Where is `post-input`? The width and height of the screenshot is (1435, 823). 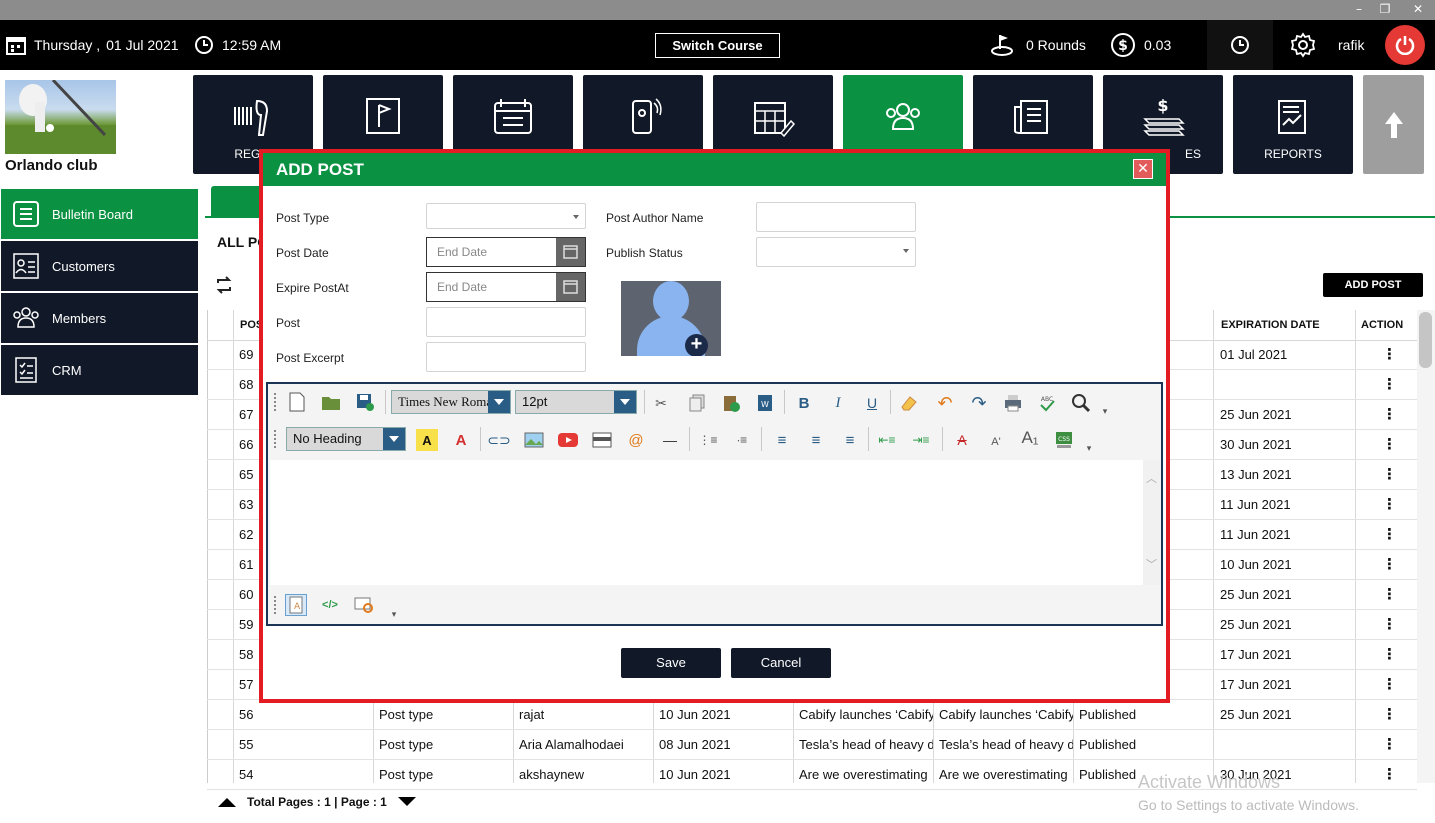 post-input is located at coordinates (506, 322).